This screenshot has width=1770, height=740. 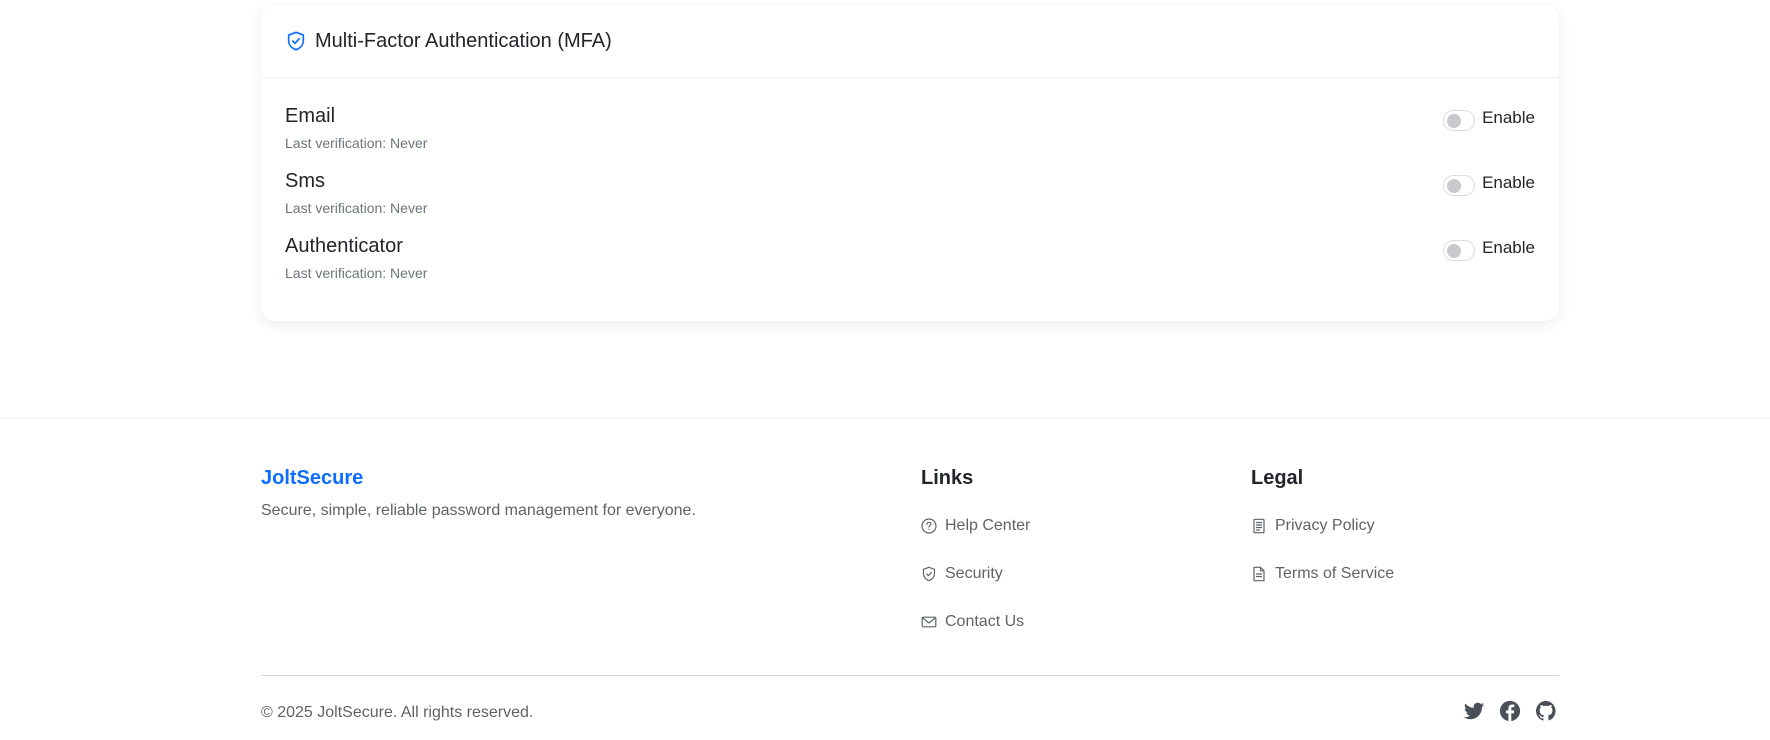 I want to click on twitter-icon, so click(x=1474, y=711).